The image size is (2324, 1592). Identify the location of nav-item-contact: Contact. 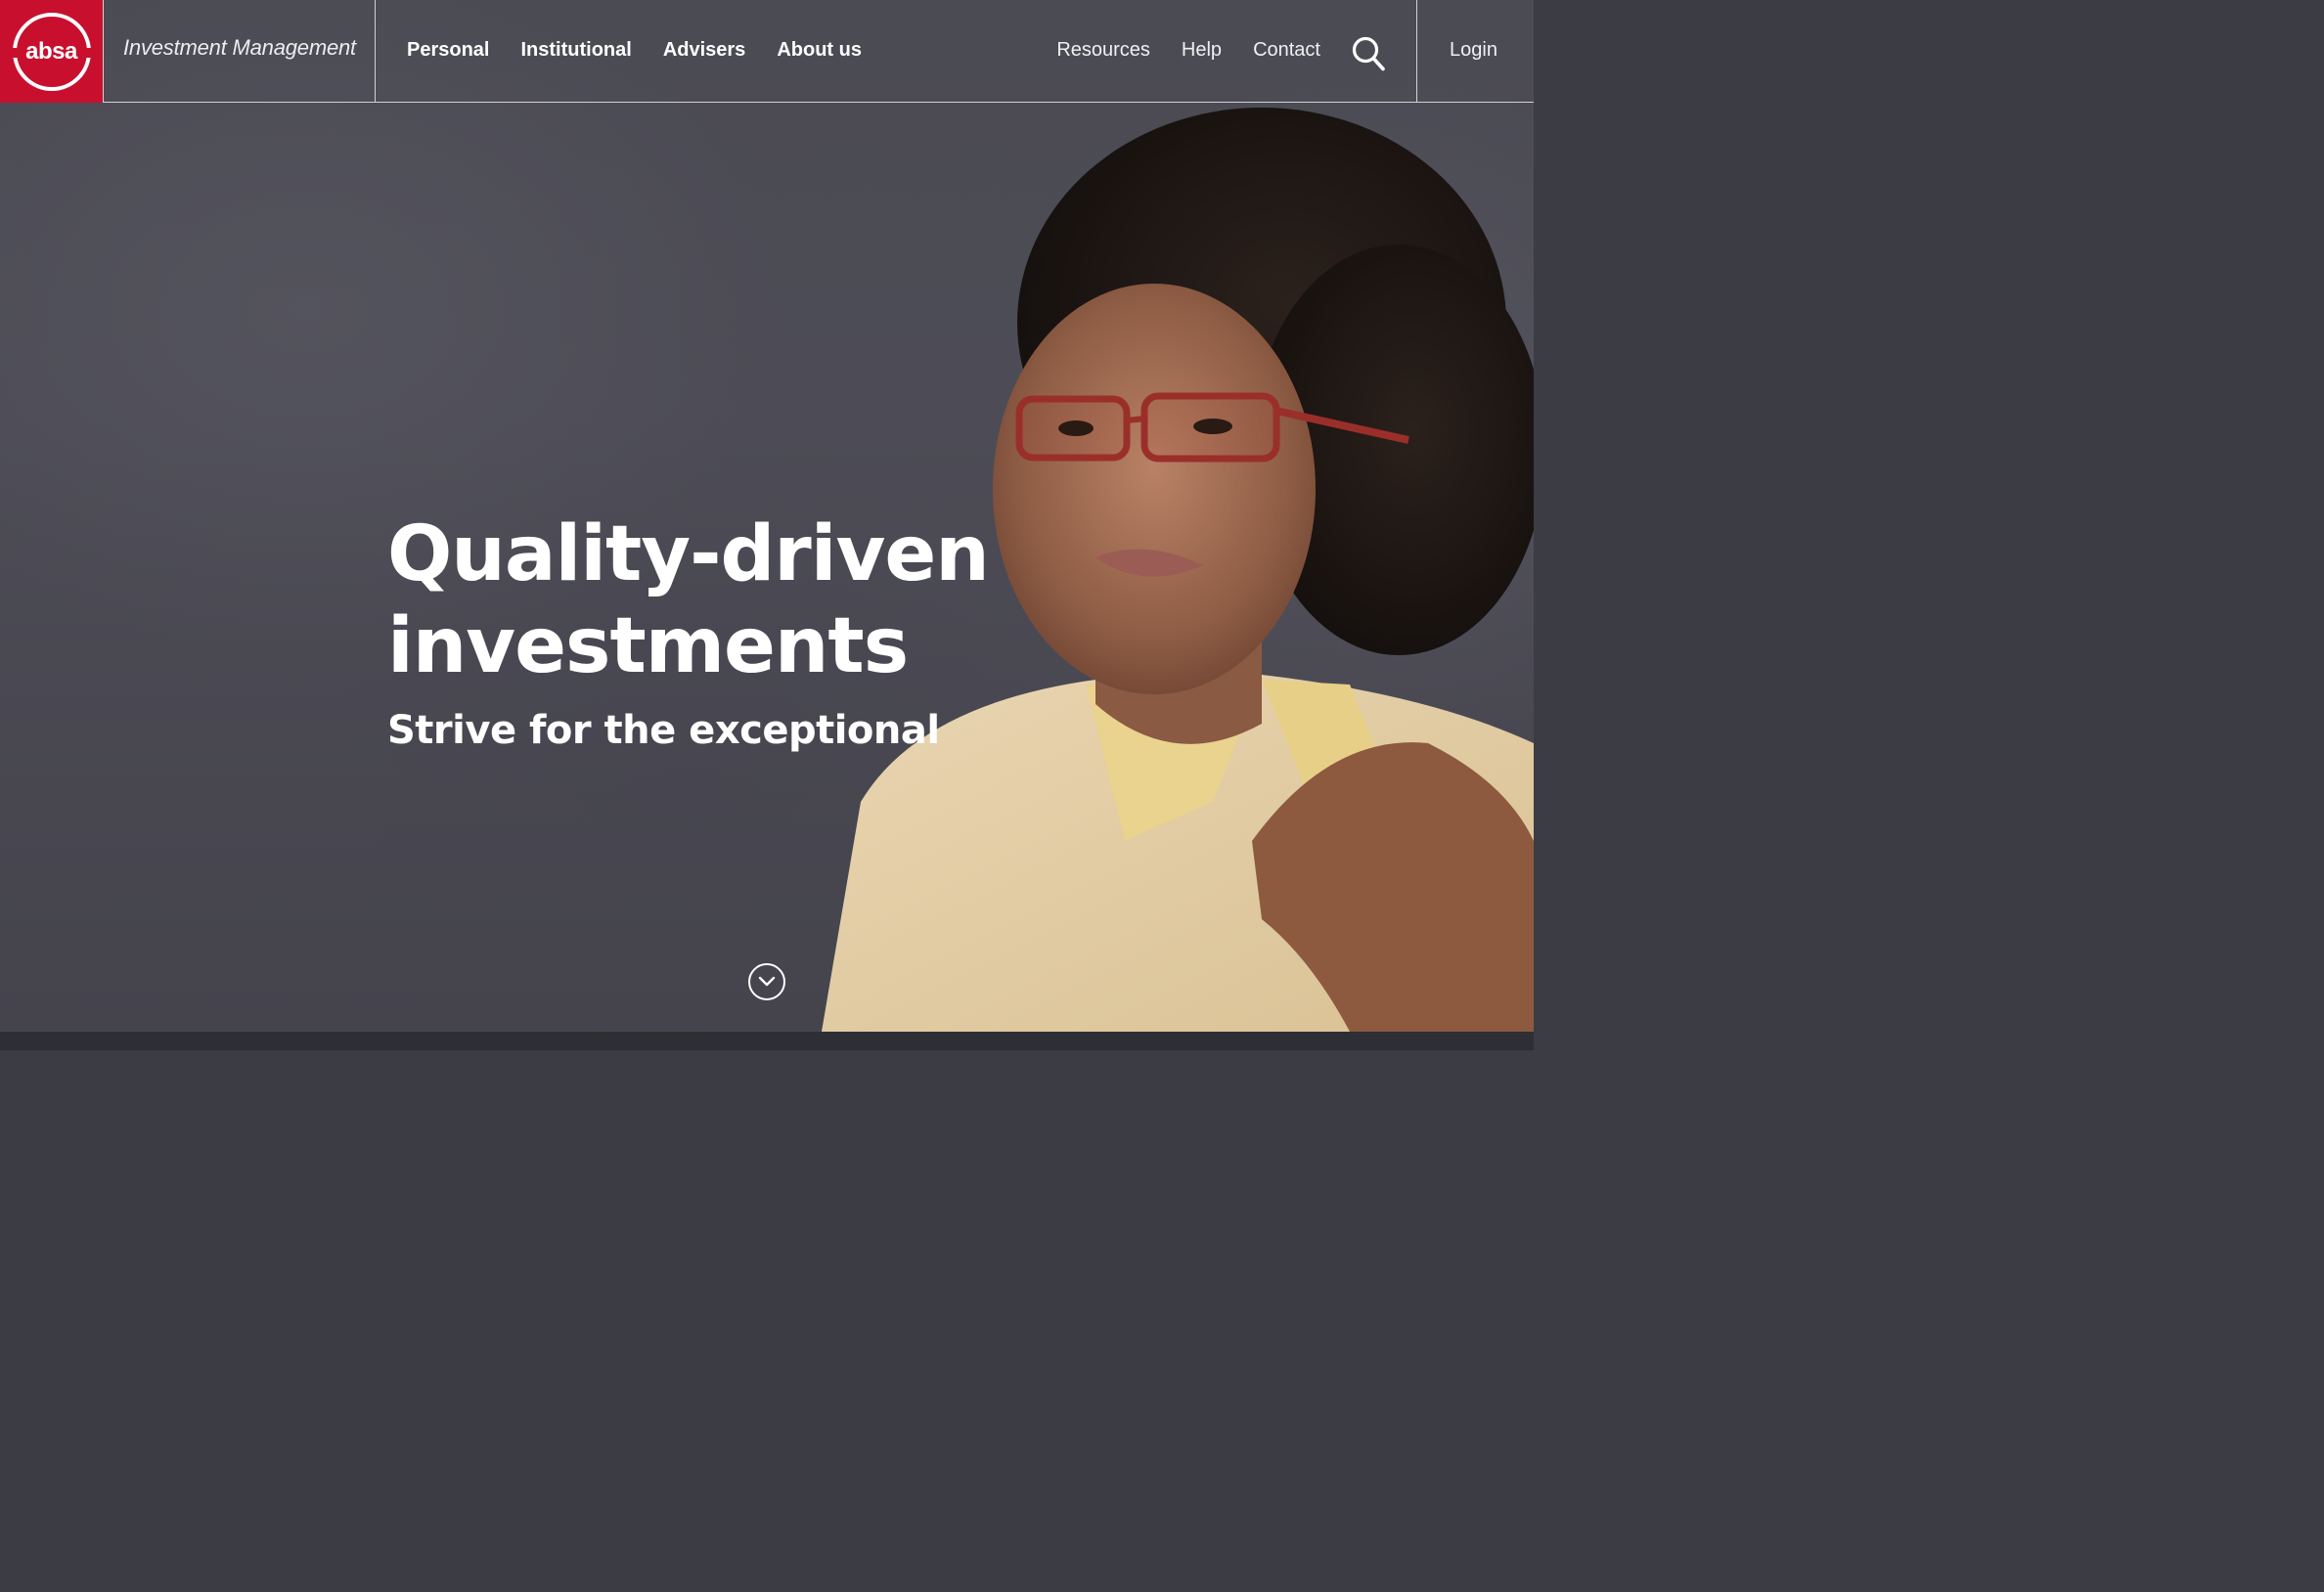
(1286, 50).